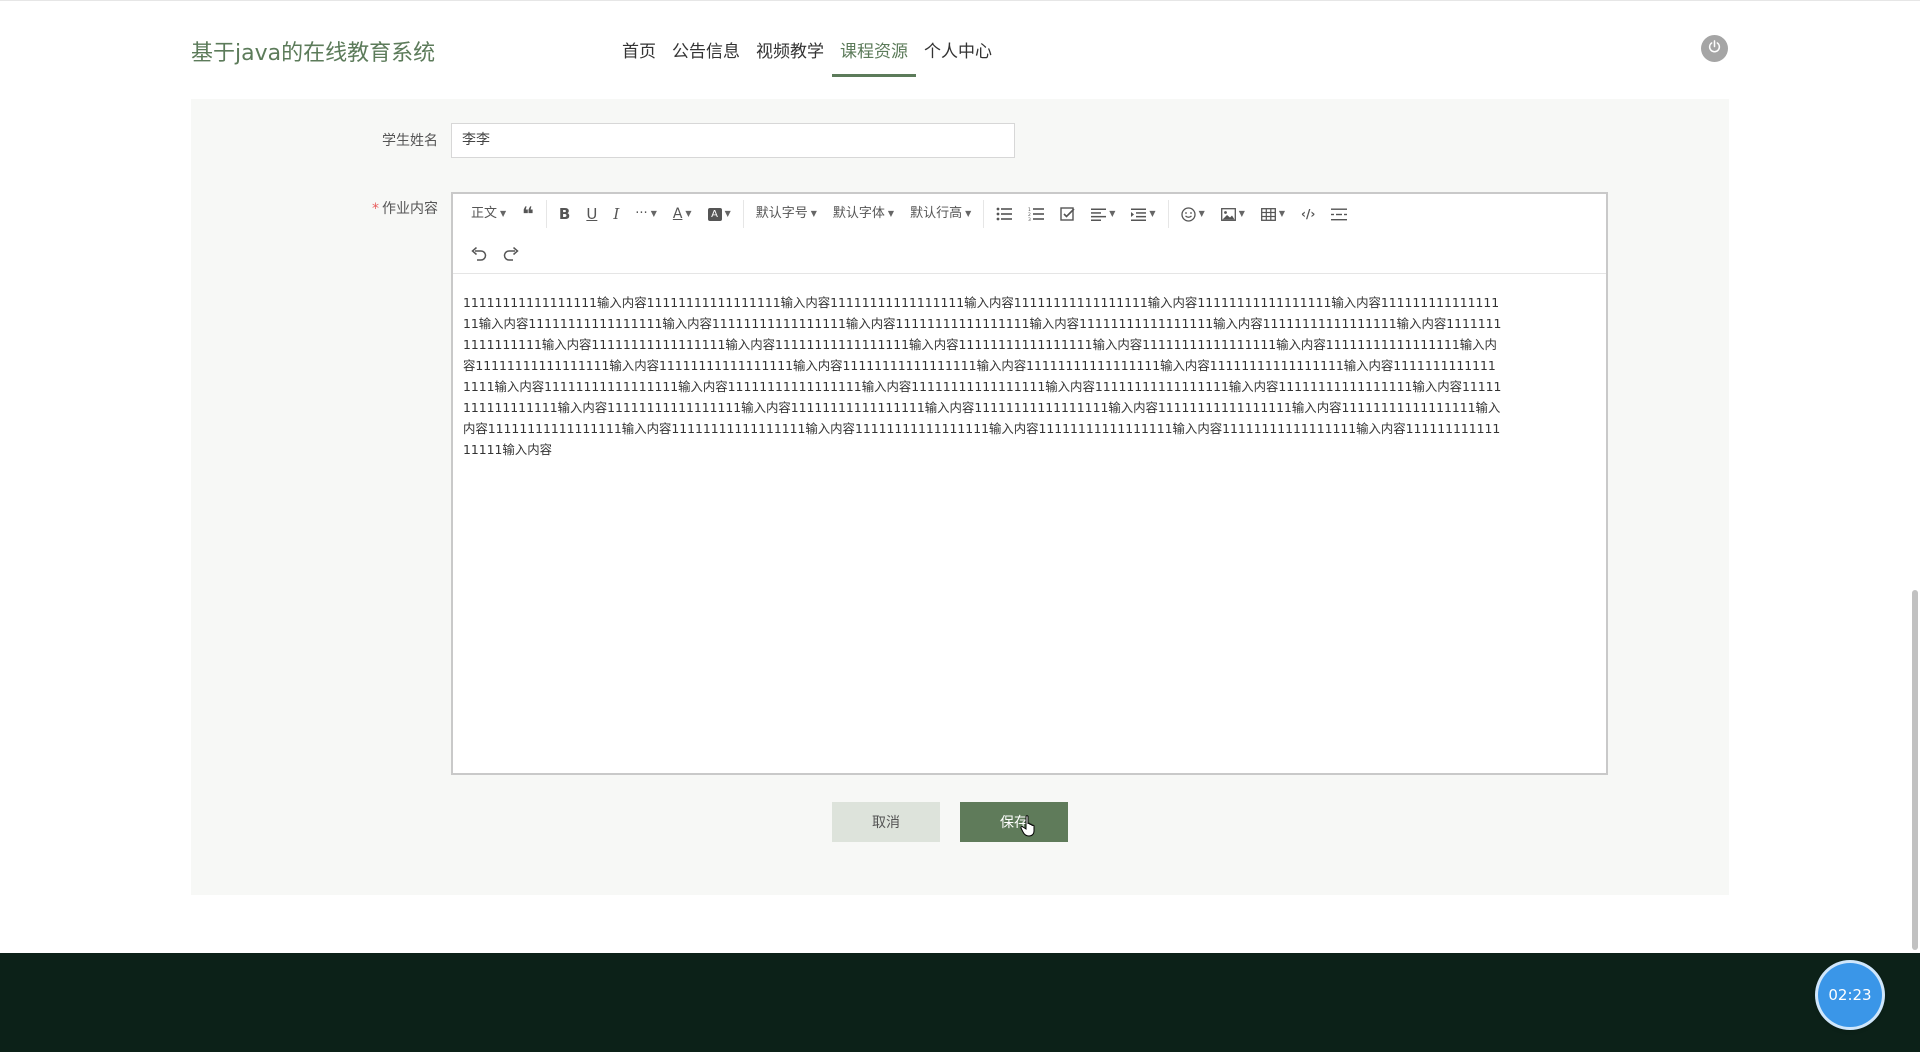  Describe the element at coordinates (410, 209) in the screenshot. I see `content-label-text: 作业内容` at that location.